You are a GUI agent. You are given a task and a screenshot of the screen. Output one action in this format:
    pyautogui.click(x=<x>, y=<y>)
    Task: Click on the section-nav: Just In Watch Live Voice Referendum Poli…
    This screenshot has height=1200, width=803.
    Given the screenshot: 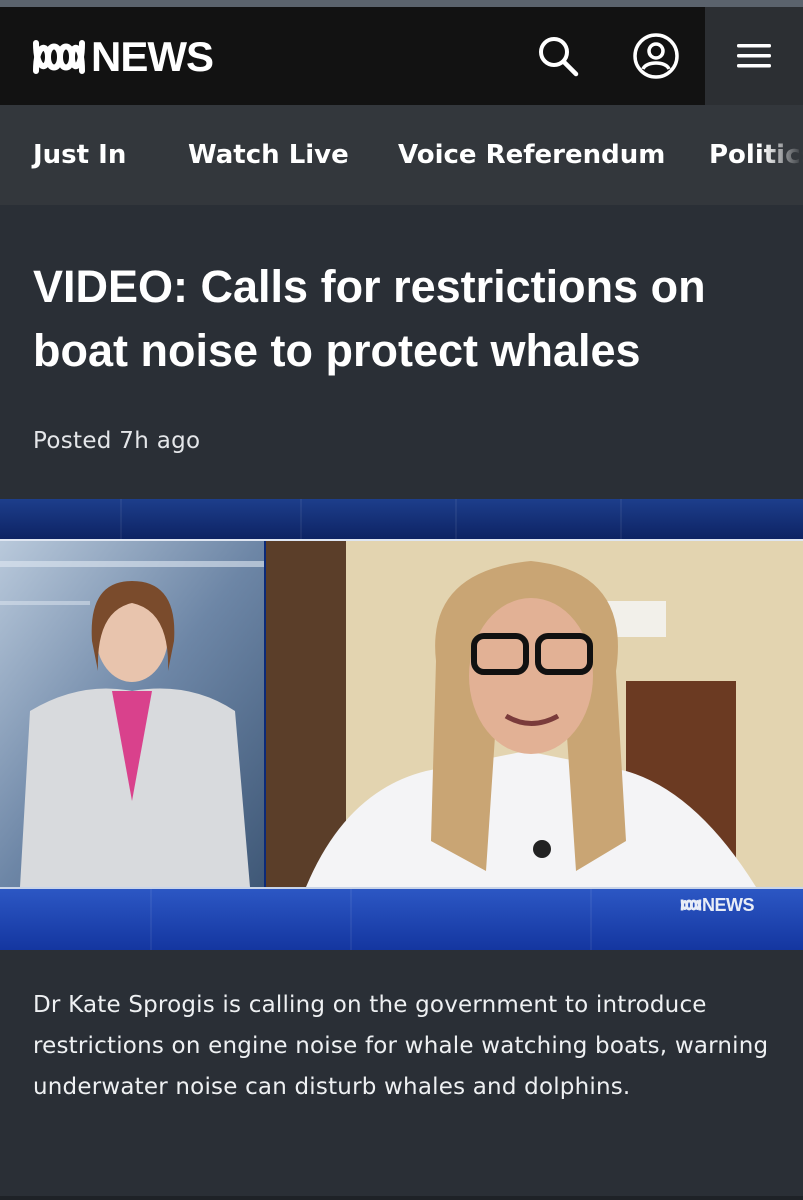 What is the action you would take?
    pyautogui.click(x=401, y=155)
    